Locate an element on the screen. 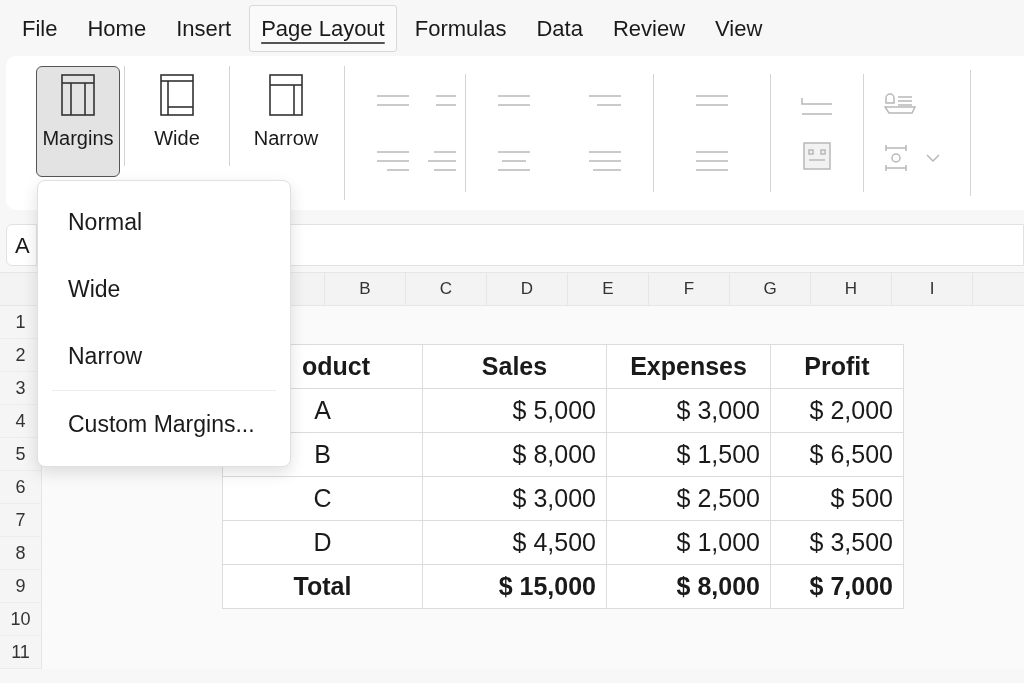  chevron-down-icon is located at coordinates (933, 158).